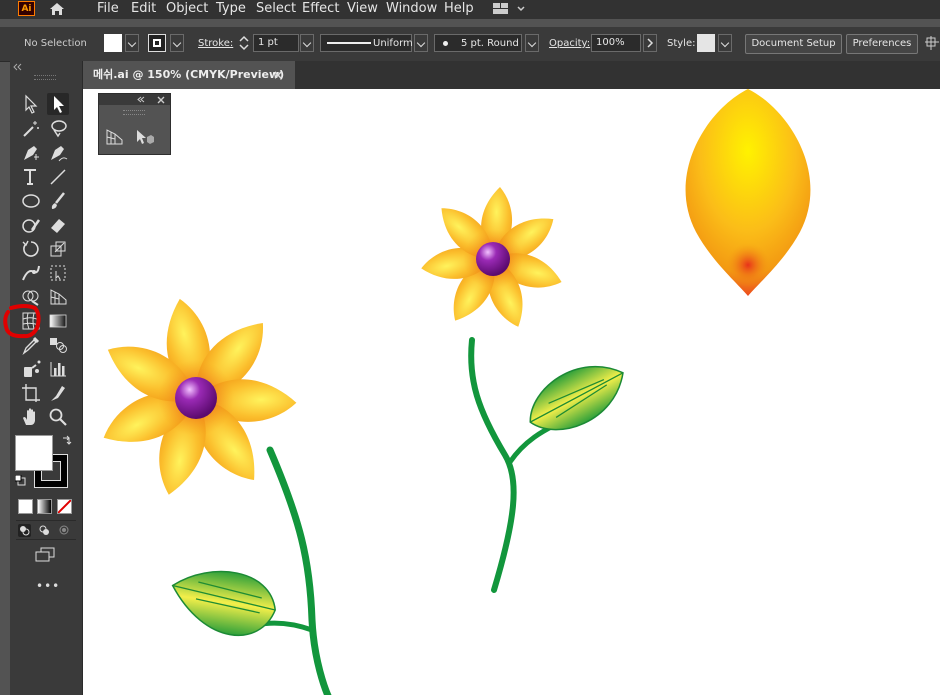 The image size is (940, 695). I want to click on arrange-icon, so click(932, 43).